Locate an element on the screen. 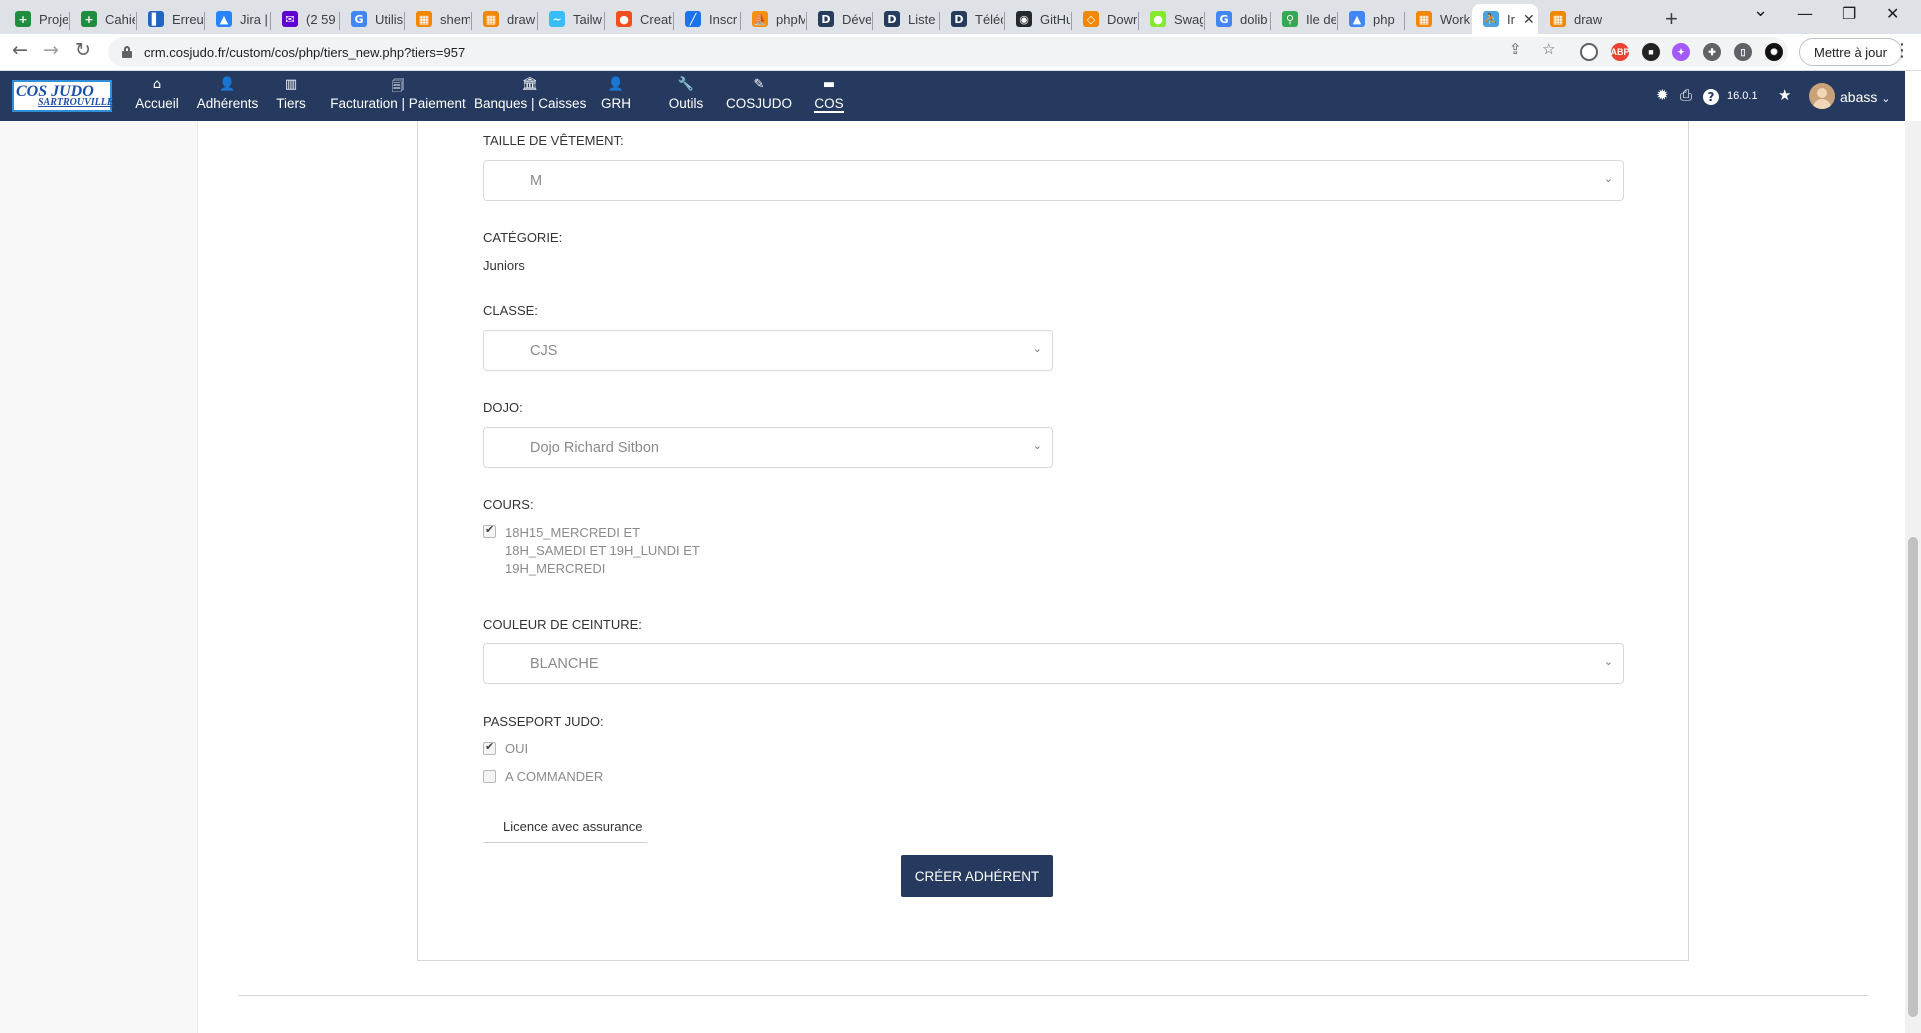  tab-title: (2 59 is located at coordinates (321, 19).